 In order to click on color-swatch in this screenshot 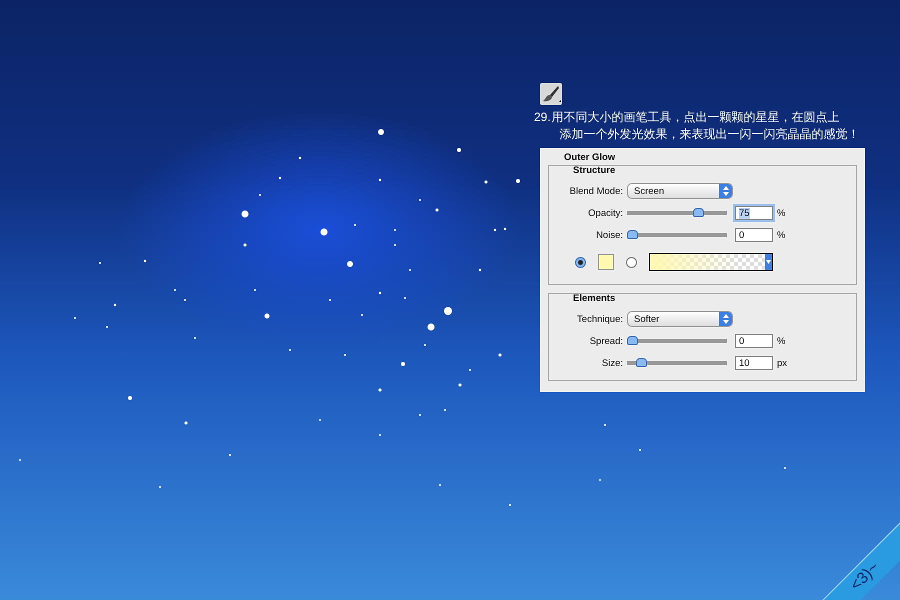, I will do `click(606, 262)`.